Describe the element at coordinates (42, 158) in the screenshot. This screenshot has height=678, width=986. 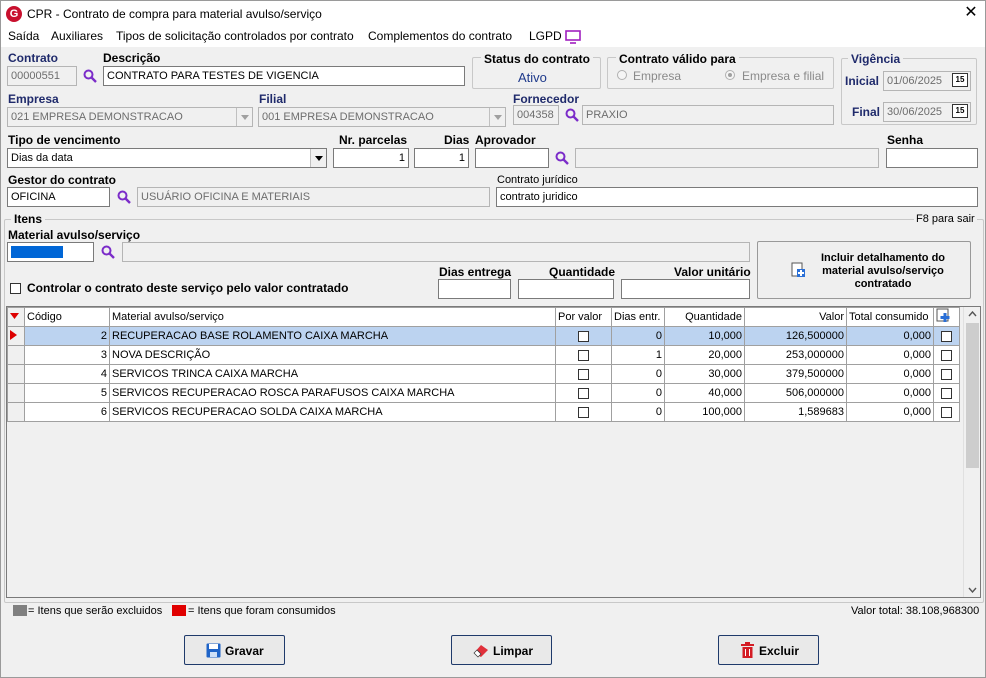
I see `tipo-vencimento-value: Dias da data` at that location.